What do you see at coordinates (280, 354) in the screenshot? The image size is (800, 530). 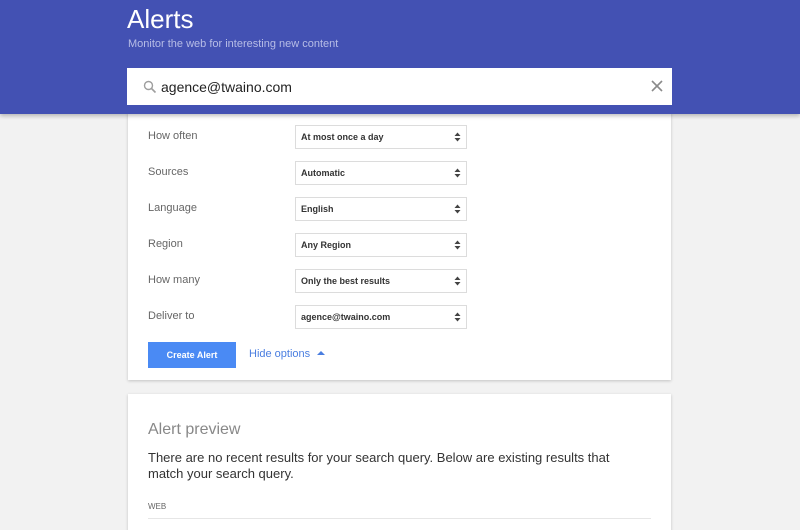 I see `hide-options-label: Hide options` at bounding box center [280, 354].